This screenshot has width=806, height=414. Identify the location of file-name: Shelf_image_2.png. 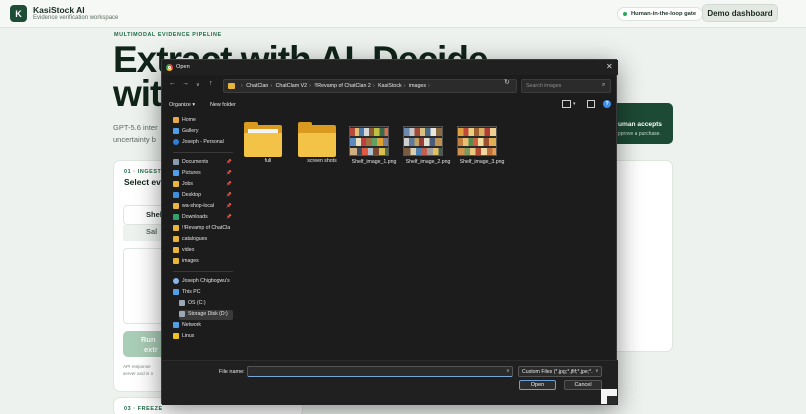
(428, 162).